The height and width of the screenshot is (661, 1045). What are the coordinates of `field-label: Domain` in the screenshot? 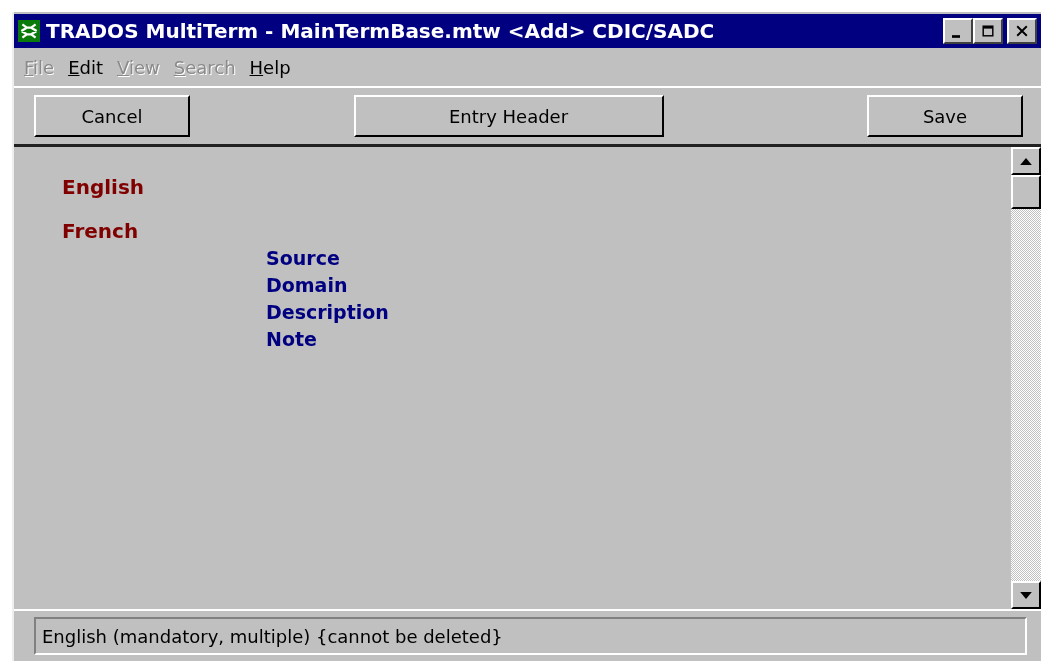 It's located at (307, 285).